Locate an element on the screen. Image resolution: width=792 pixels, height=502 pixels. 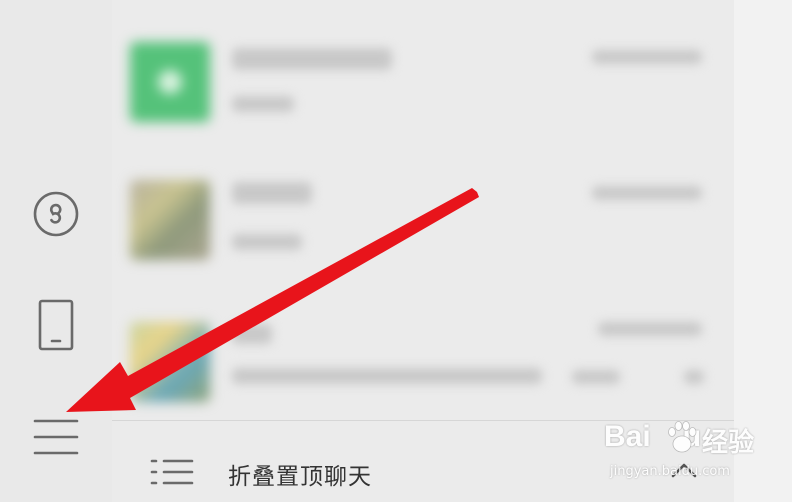
chat-badge-blurred is located at coordinates (596, 377).